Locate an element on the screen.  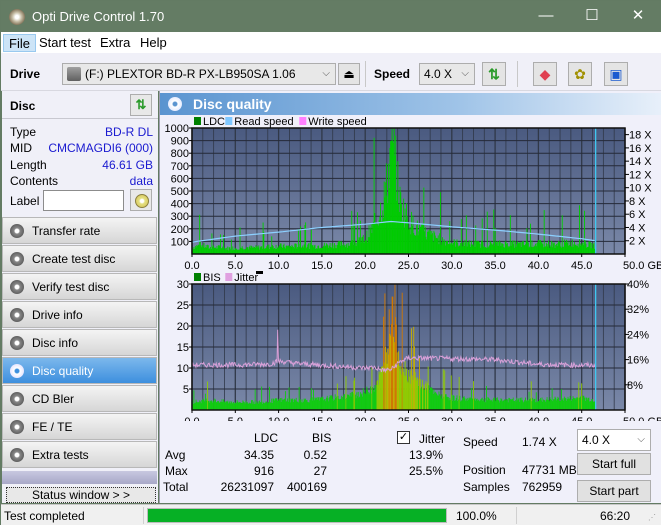
max-bis: 27 is located at coordinates (320, 471).